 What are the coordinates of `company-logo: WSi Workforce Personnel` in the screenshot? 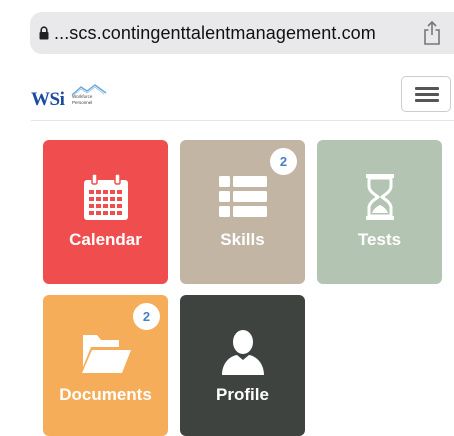 It's located at (71, 98).